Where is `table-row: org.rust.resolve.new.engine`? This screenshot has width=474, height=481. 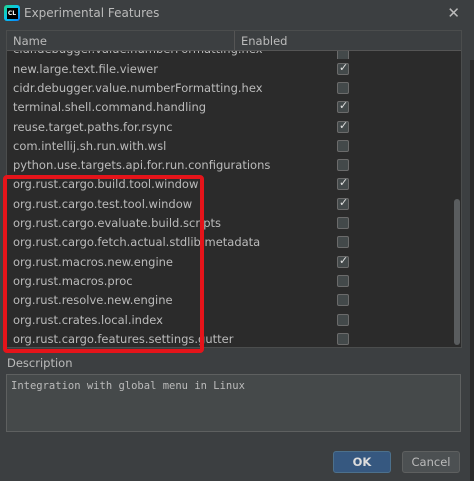
table-row: org.rust.resolve.new.engine is located at coordinates (231, 300).